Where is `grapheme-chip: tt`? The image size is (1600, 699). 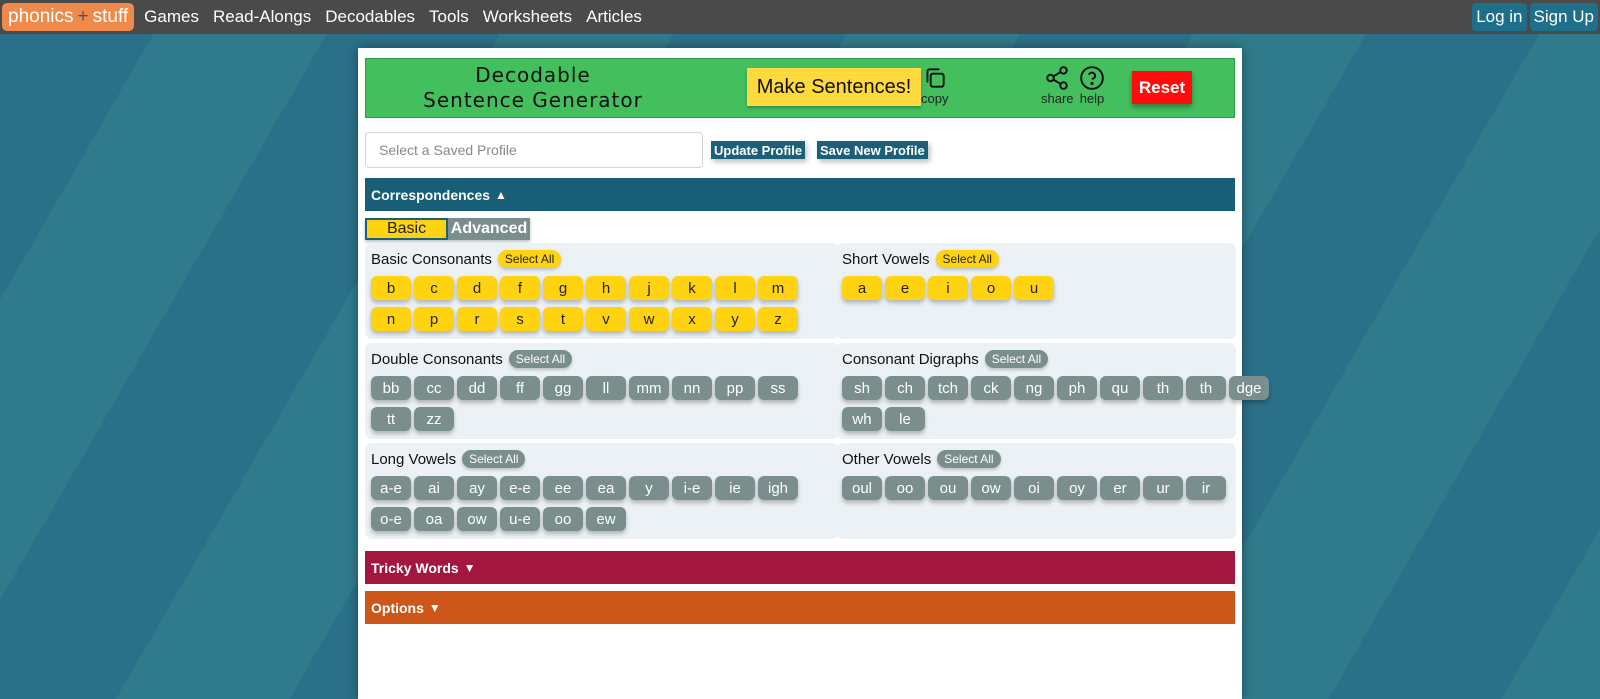
grapheme-chip: tt is located at coordinates (391, 419).